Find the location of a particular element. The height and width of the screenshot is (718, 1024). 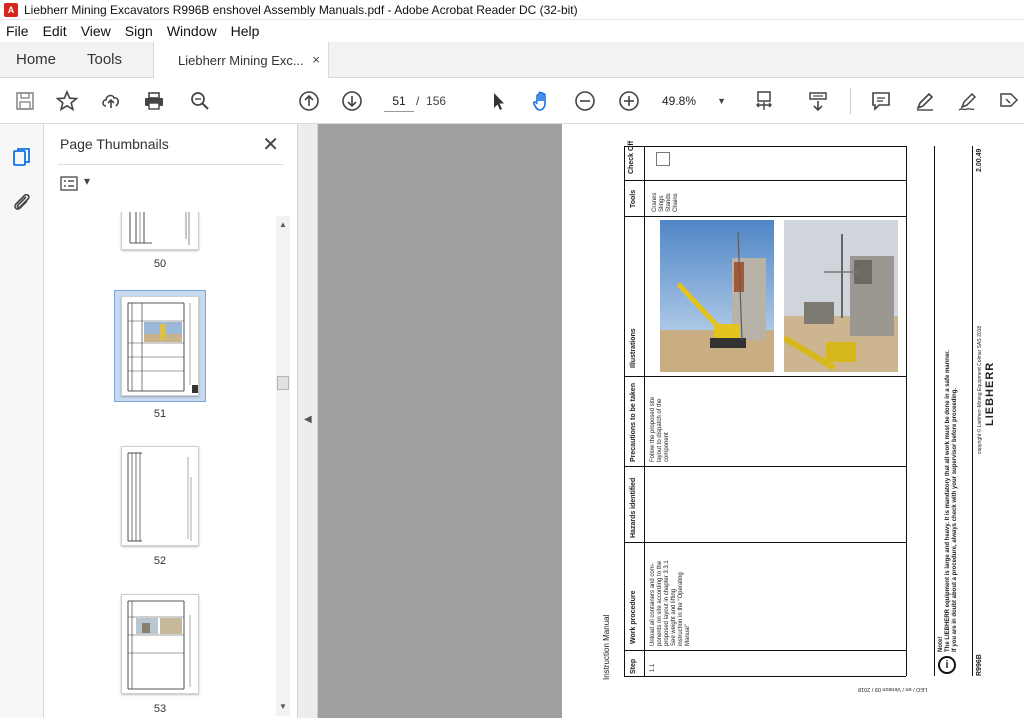

comment-icon is located at coordinates (881, 101).